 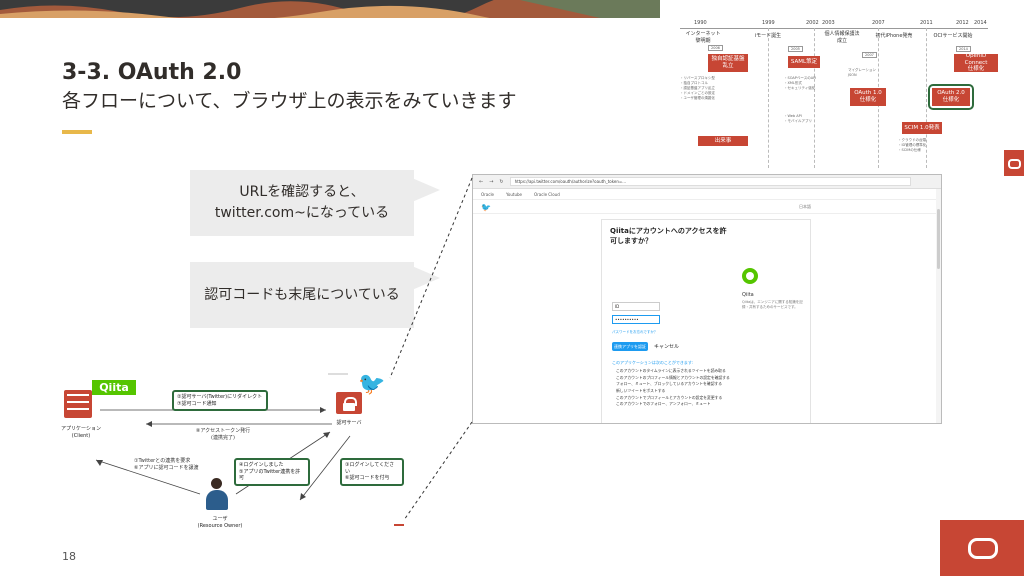 I want to click on user-label-line1: ユーザ, so click(x=220, y=519).